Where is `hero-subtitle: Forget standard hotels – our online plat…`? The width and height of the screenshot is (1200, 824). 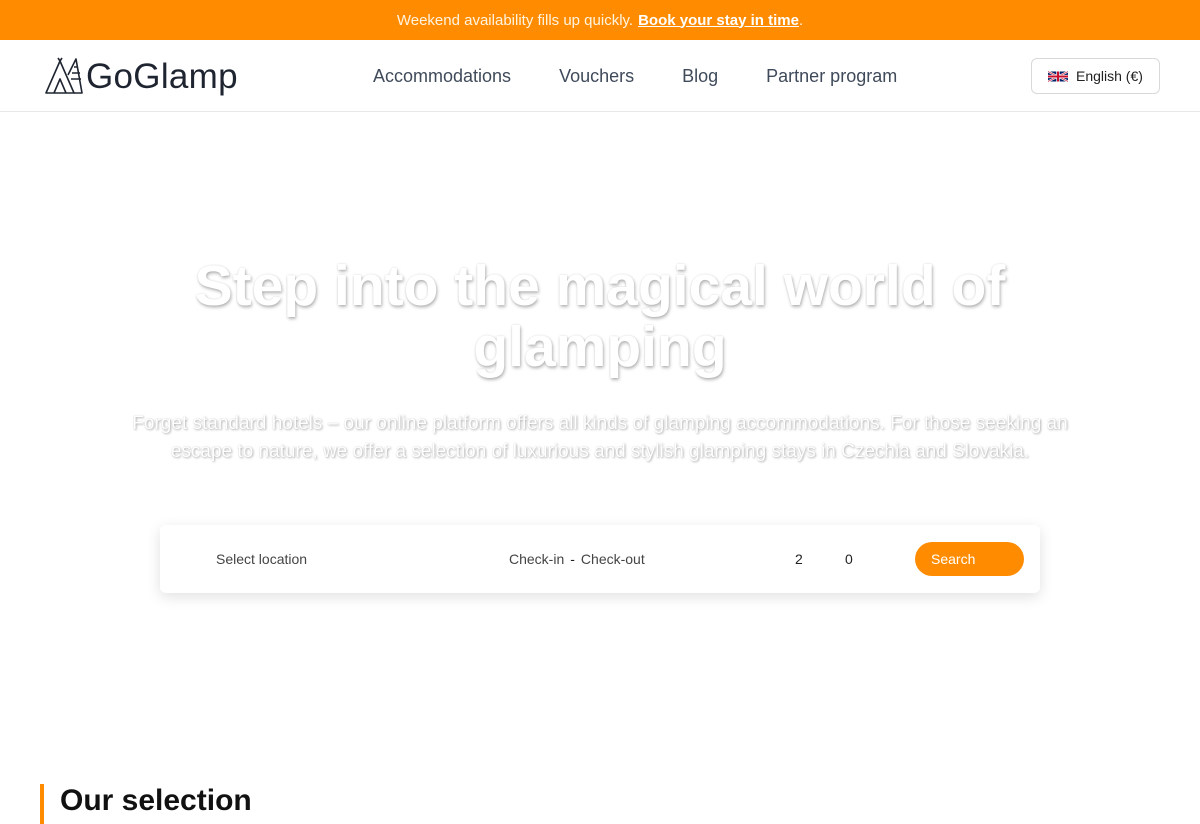
hero-subtitle: Forget standard hotels – our online plat… is located at coordinates (600, 437).